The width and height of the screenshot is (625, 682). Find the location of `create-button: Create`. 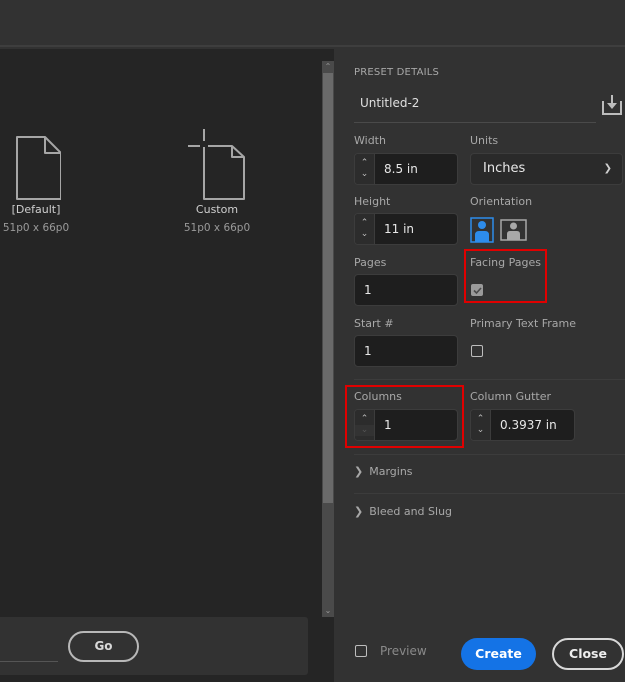

create-button: Create is located at coordinates (498, 654).